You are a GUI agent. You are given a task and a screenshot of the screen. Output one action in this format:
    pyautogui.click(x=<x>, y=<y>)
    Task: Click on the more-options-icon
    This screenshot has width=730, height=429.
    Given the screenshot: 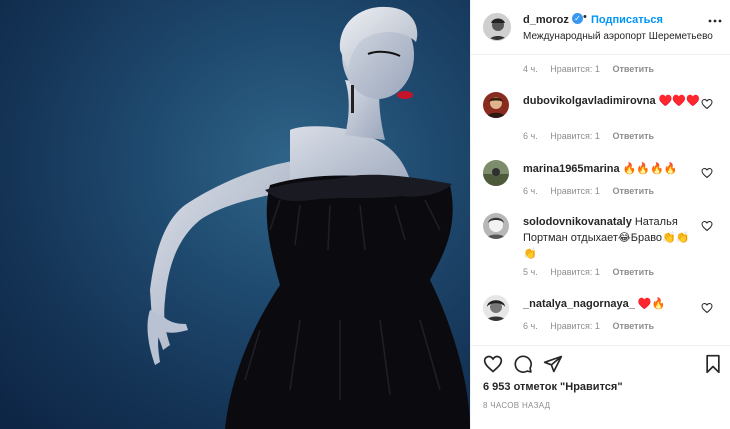 What is the action you would take?
    pyautogui.click(x=715, y=22)
    